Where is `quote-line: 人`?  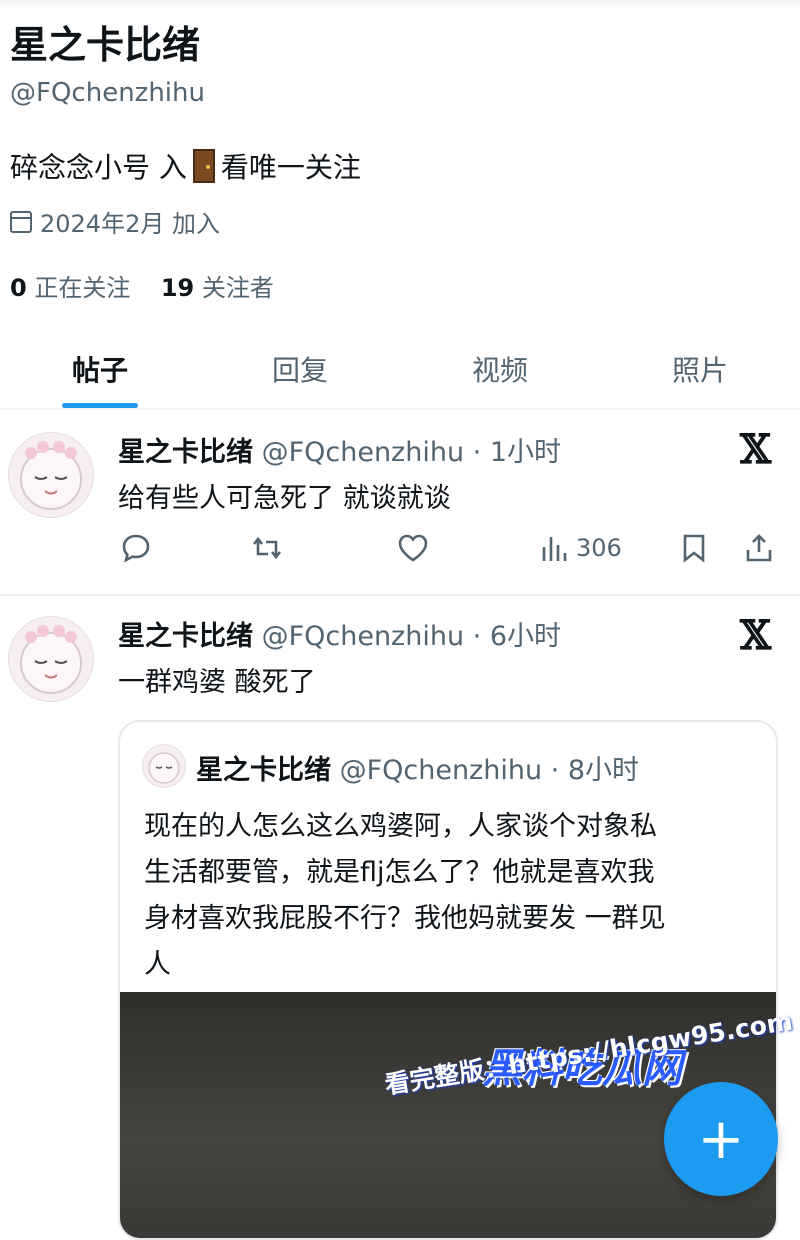
quote-line: 人 is located at coordinates (157, 964).